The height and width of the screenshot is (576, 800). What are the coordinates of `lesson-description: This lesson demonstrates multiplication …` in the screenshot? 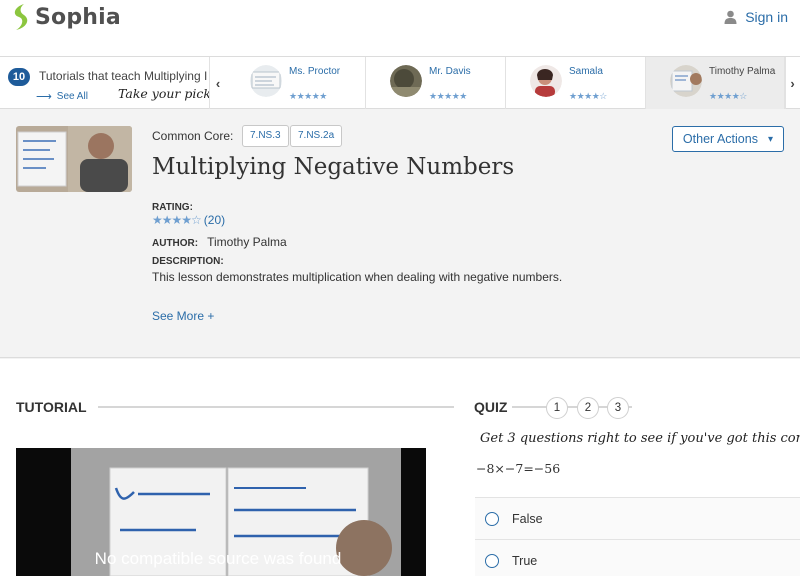 It's located at (357, 277).